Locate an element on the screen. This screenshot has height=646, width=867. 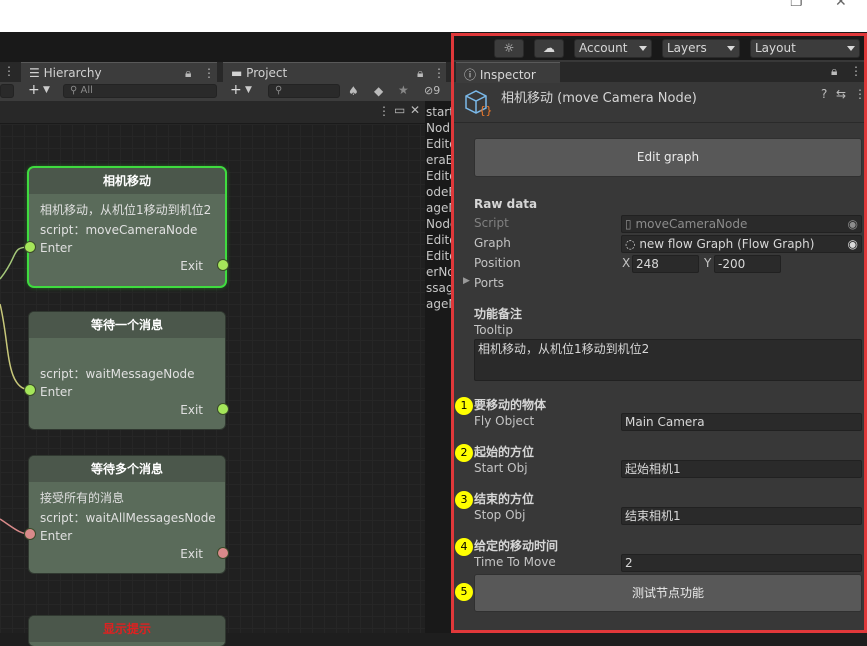
account-dropdown: Account is located at coordinates (613, 48).